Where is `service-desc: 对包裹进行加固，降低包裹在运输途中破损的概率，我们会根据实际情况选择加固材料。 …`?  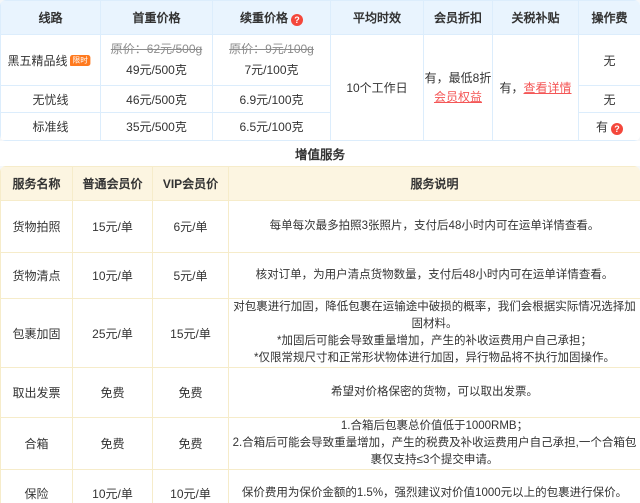
service-desc: 对包裹进行加固，降低包裹在运输途中破损的概率，我们会根据实际情况选择加固材料。 … is located at coordinates (434, 333).